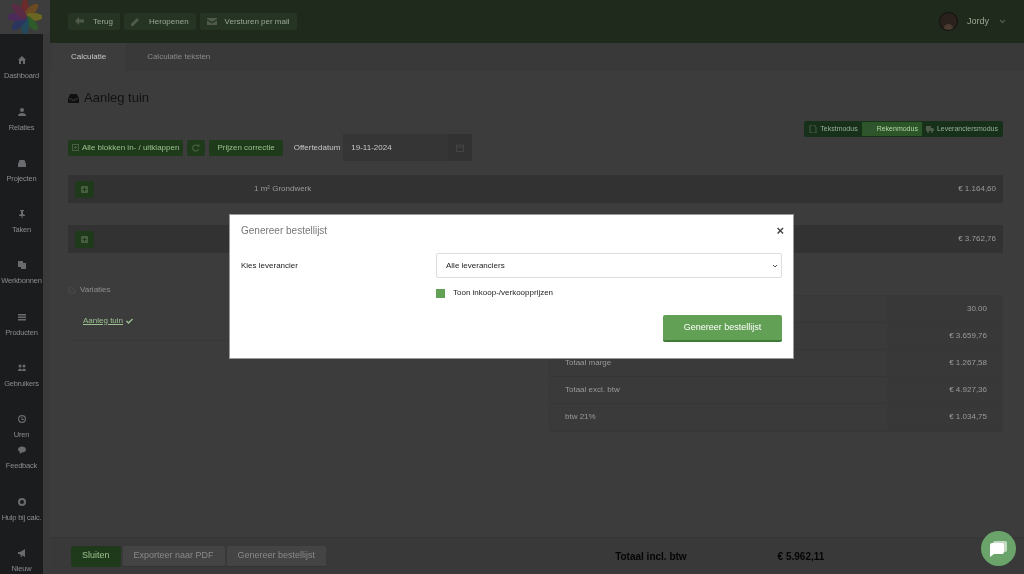 The height and width of the screenshot is (574, 1024). I want to click on close-button: ×, so click(780, 230).